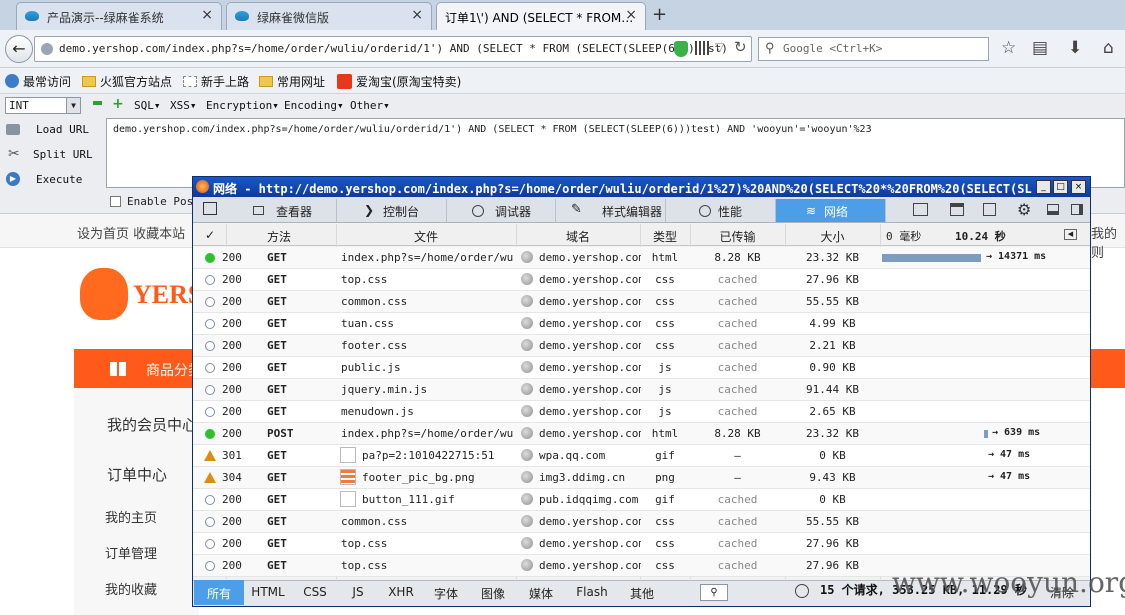 Image resolution: width=1125 pixels, height=615 pixels. I want to click on tool-style-editor: ✎ 样式编辑器, so click(611, 210).